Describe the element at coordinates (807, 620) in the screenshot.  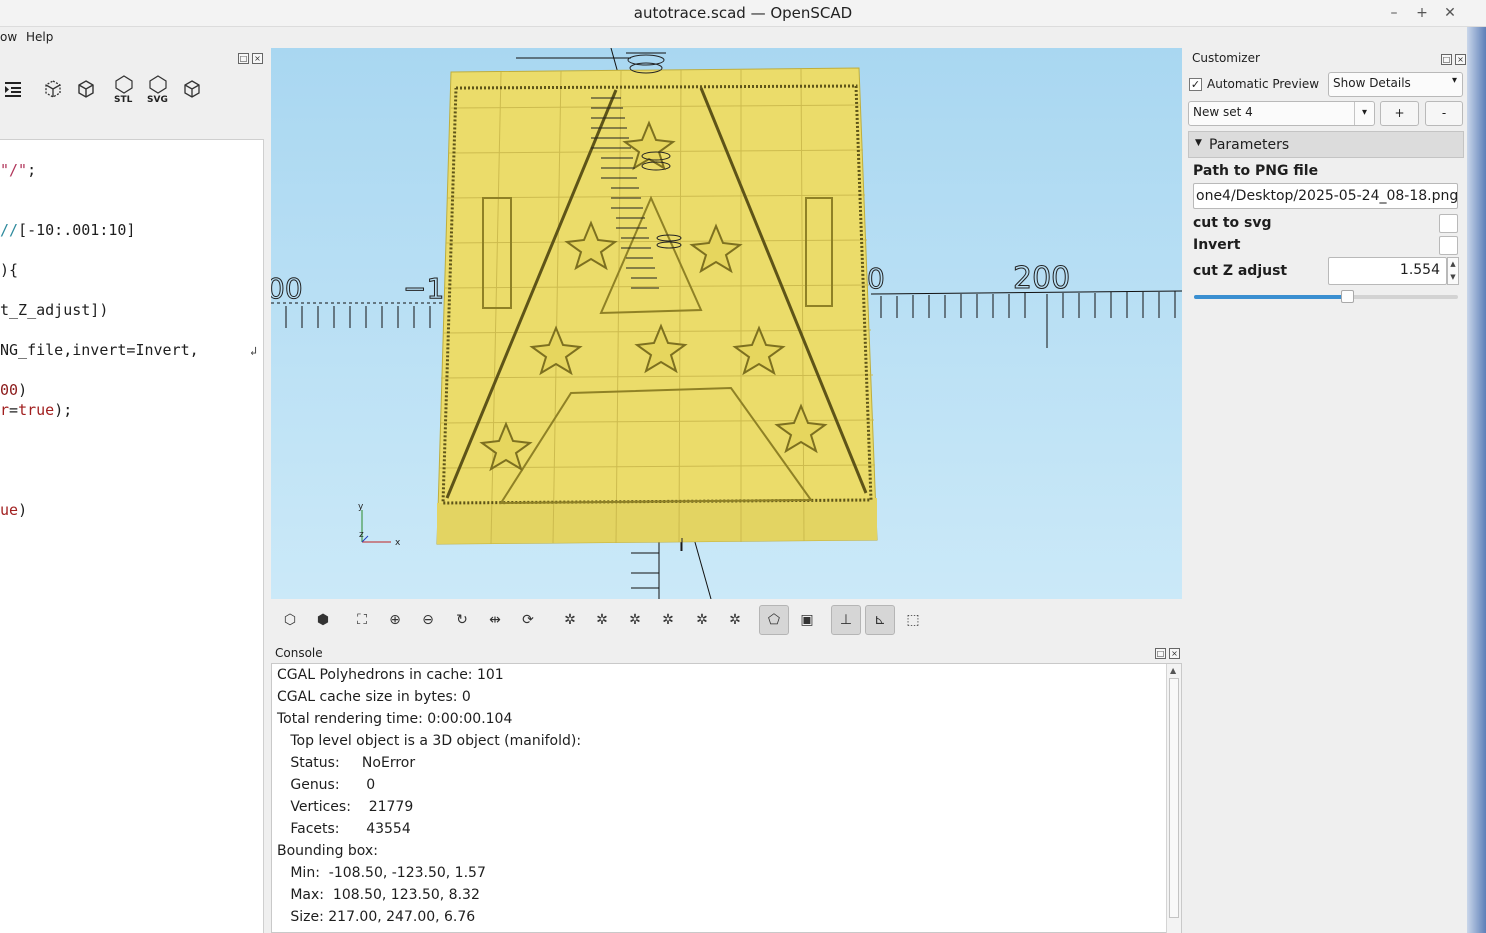
I see `orthogonal-icon: ▣` at that location.